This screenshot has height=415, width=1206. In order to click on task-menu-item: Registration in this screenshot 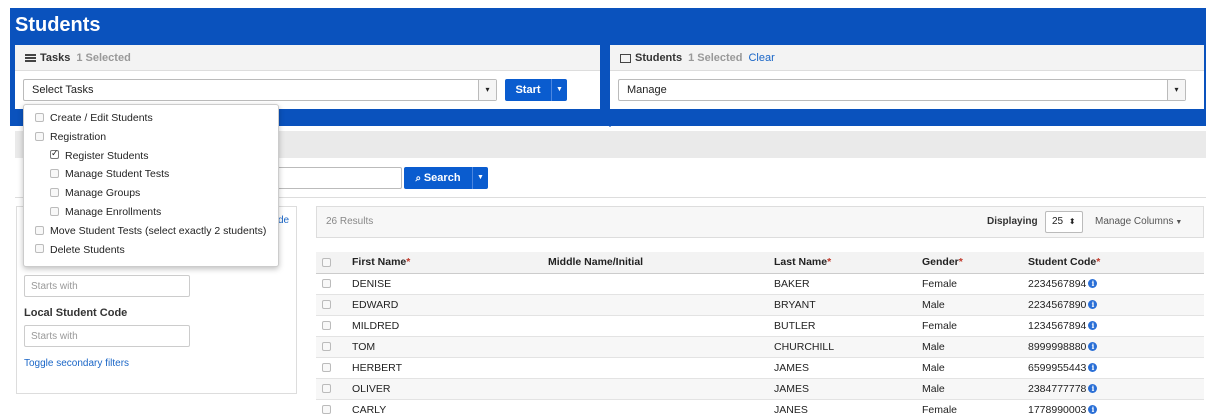, I will do `click(70, 137)`.